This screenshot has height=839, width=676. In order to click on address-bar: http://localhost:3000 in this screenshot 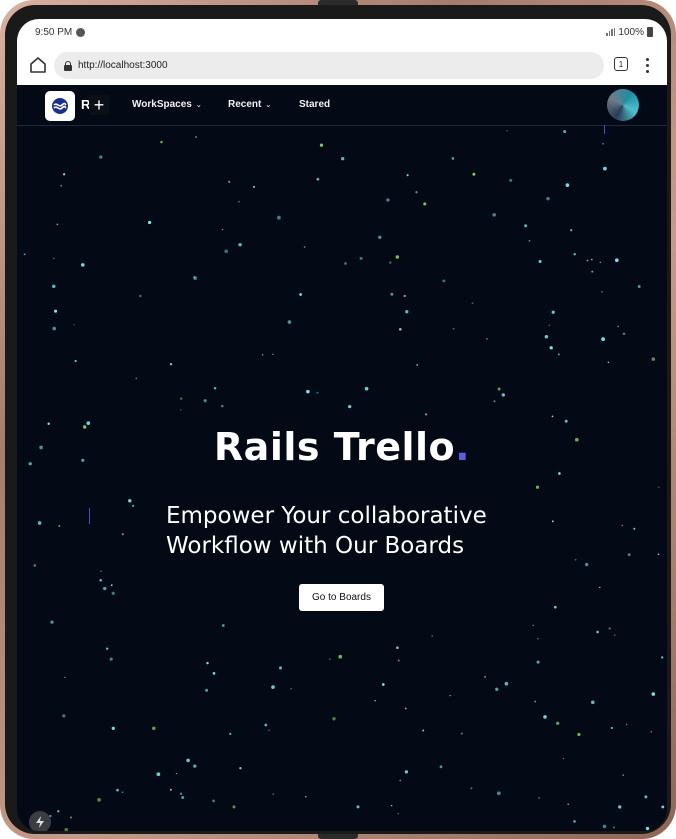, I will do `click(329, 65)`.